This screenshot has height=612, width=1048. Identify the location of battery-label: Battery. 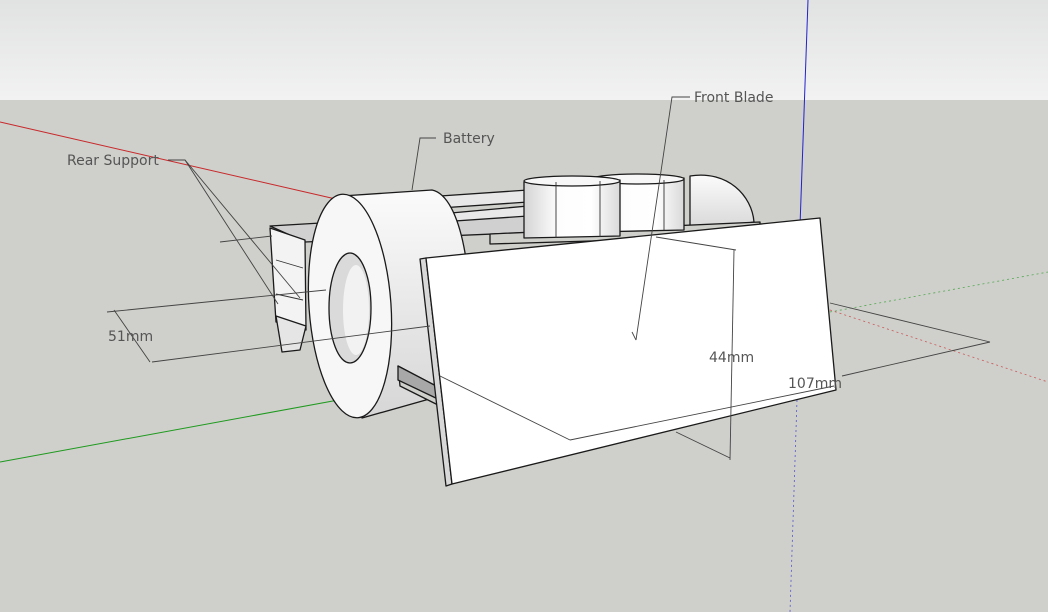
(469, 139).